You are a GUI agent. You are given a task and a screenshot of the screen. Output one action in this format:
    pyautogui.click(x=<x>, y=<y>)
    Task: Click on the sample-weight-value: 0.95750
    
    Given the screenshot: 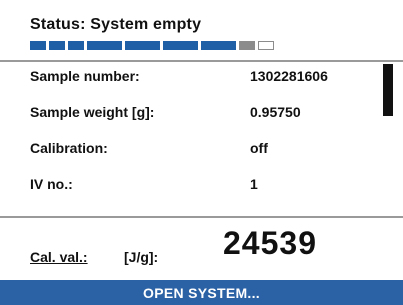 What is the action you would take?
    pyautogui.click(x=275, y=112)
    